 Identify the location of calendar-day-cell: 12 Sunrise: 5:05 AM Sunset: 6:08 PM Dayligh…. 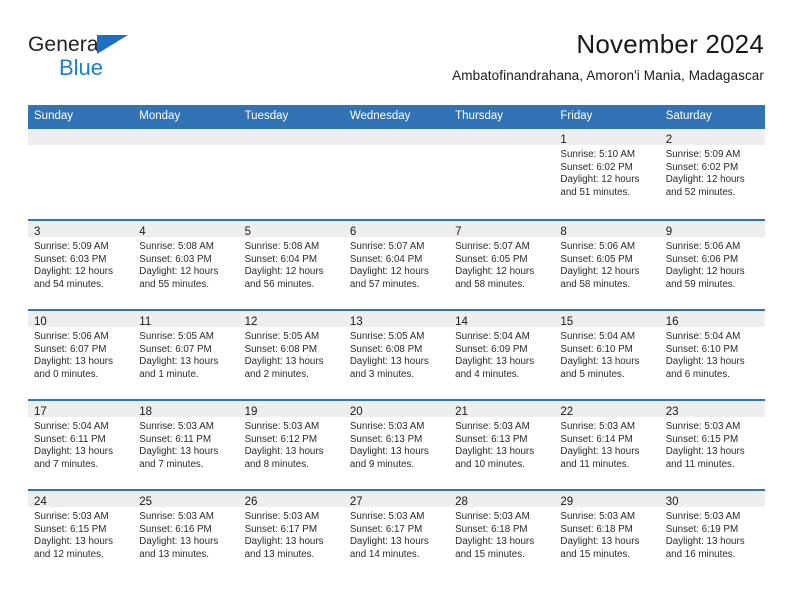
(291, 355).